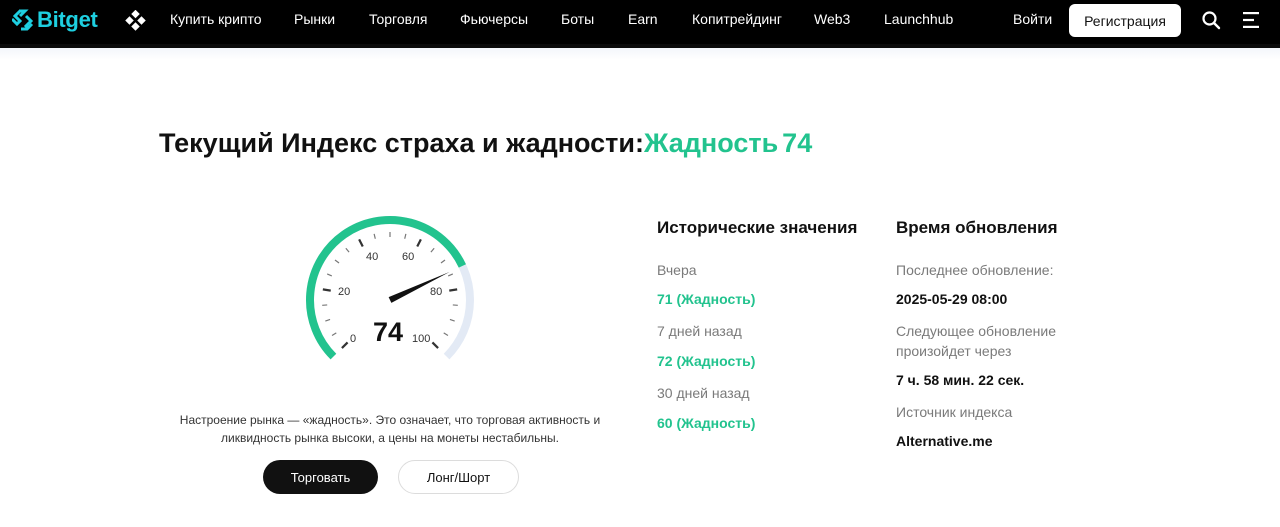 The width and height of the screenshot is (1280, 527). What do you see at coordinates (757, 227) in the screenshot?
I see `history-title: Исторические значения` at bounding box center [757, 227].